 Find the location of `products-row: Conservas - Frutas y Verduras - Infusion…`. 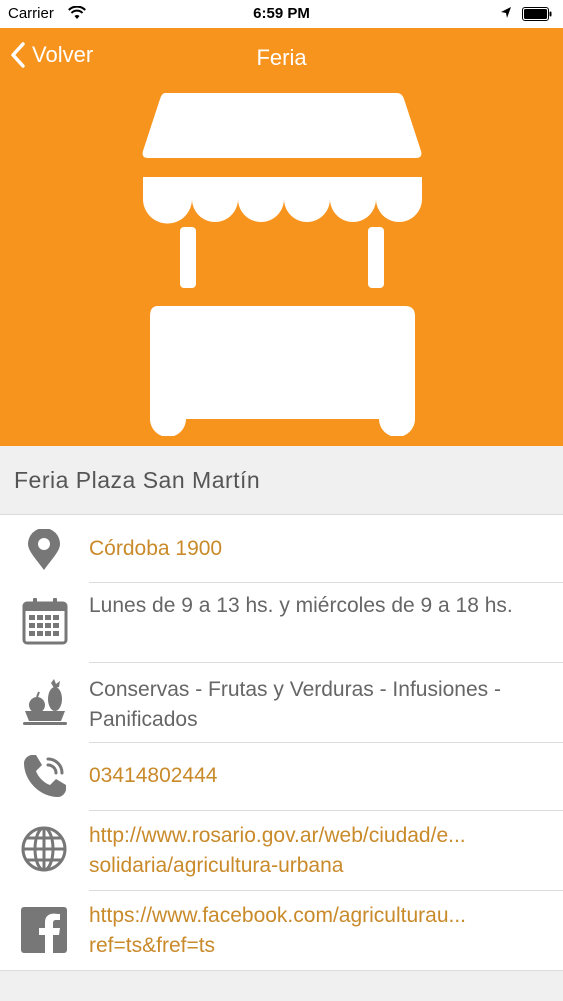

products-row: Conservas - Frutas y Verduras - Infusion… is located at coordinates (281, 702).